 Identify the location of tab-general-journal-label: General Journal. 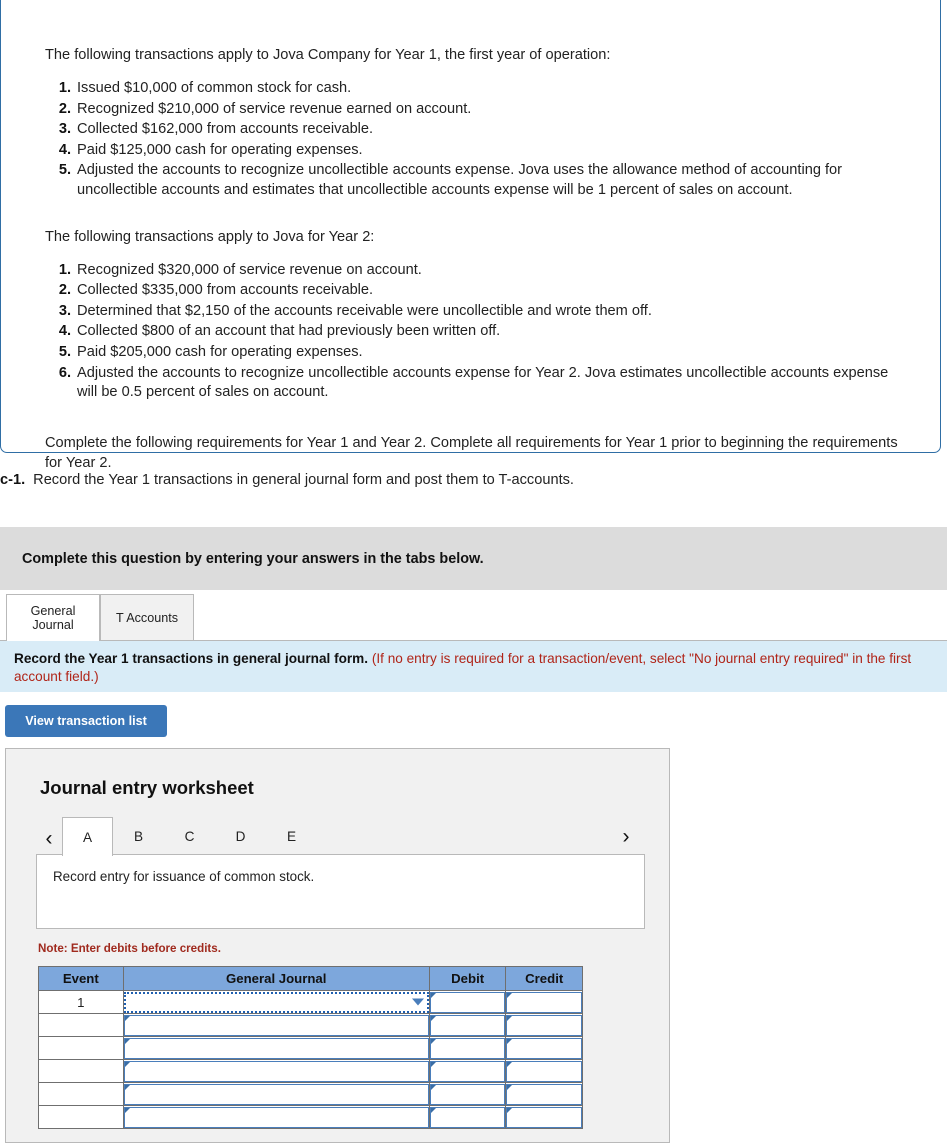
(53, 618).